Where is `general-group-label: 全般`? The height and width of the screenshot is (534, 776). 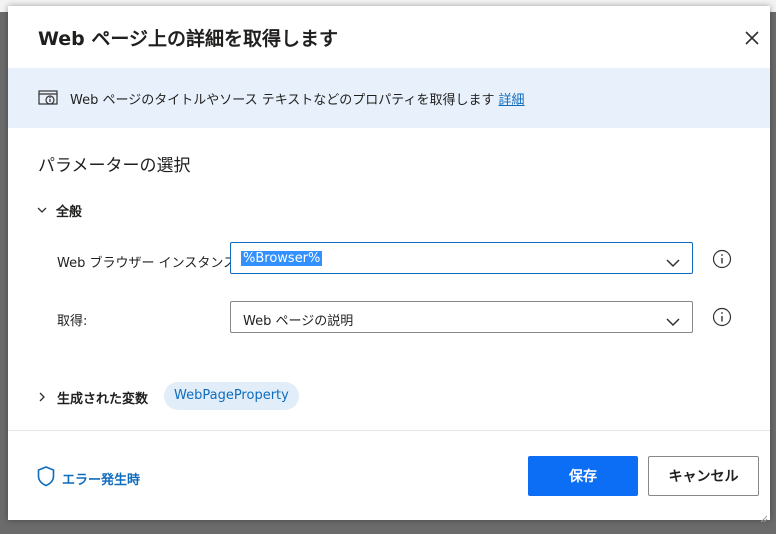
general-group-label: 全般 is located at coordinates (69, 212).